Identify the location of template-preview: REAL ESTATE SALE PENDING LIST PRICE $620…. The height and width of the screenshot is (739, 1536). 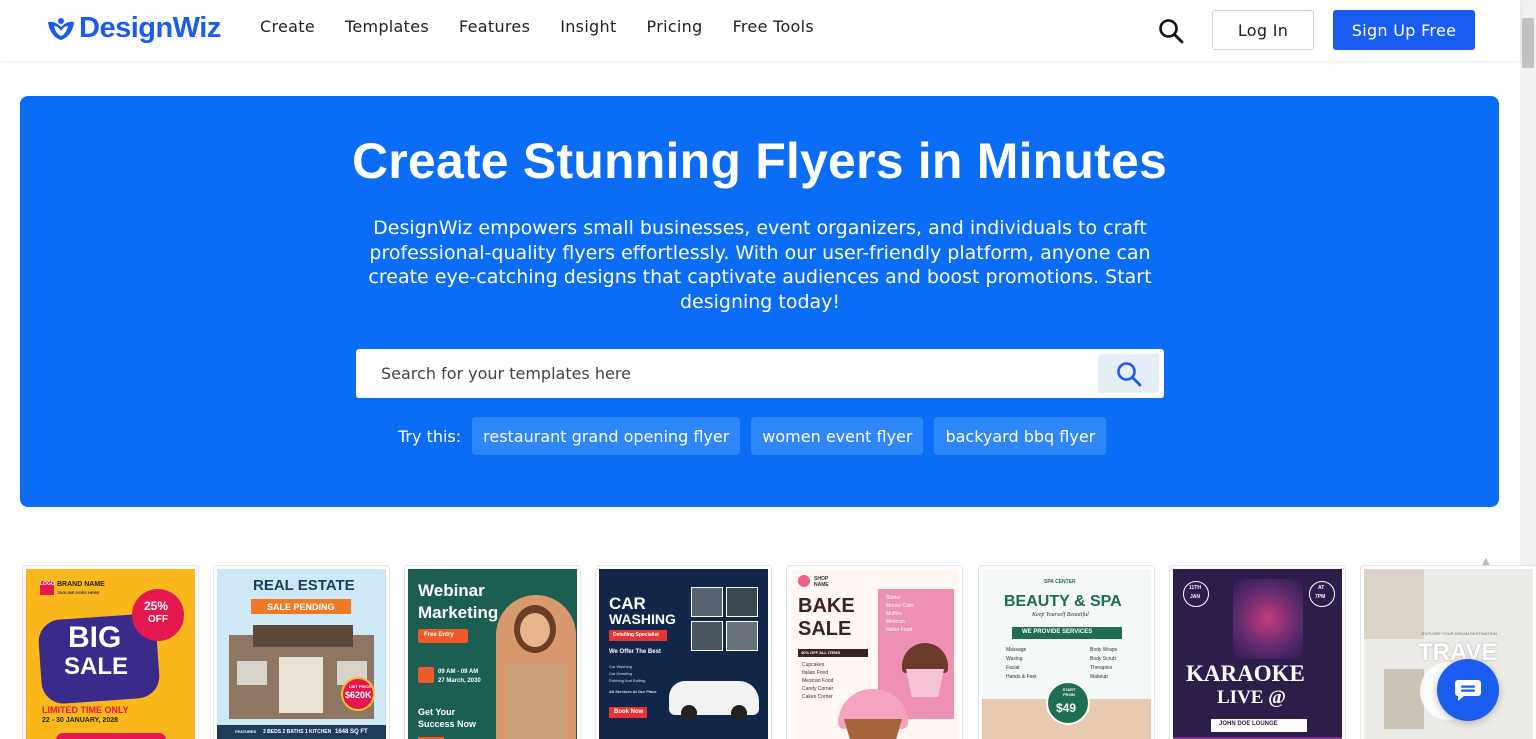
(301, 654).